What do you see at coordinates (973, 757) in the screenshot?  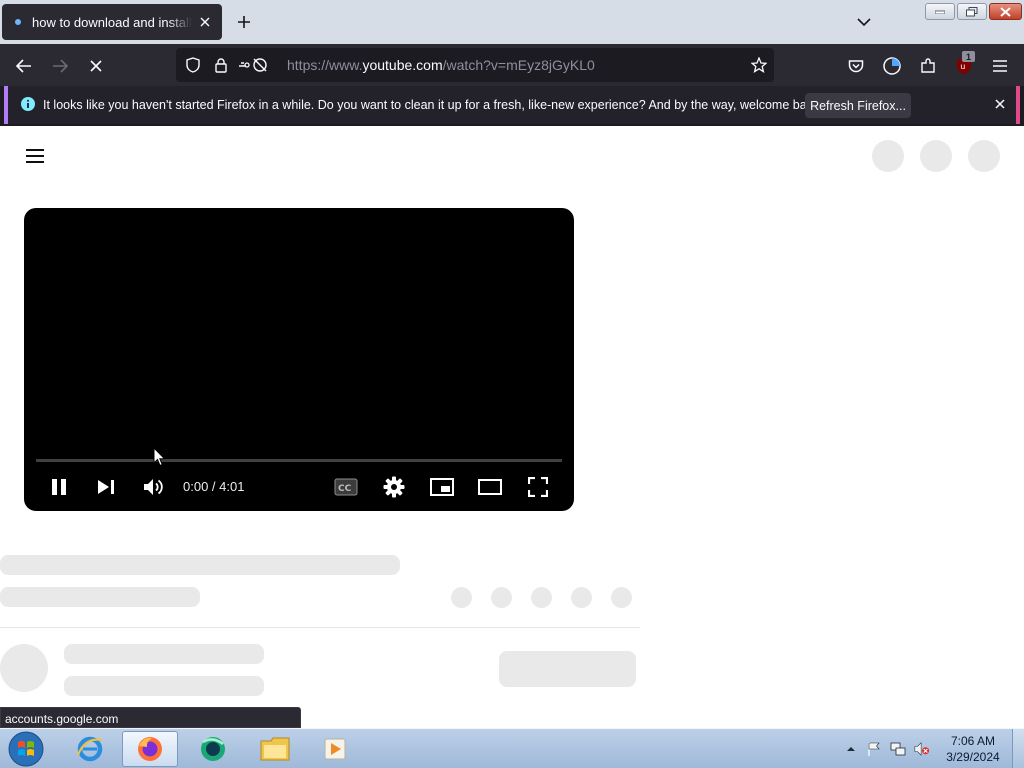 I see `clock-date: 3/29/2024` at bounding box center [973, 757].